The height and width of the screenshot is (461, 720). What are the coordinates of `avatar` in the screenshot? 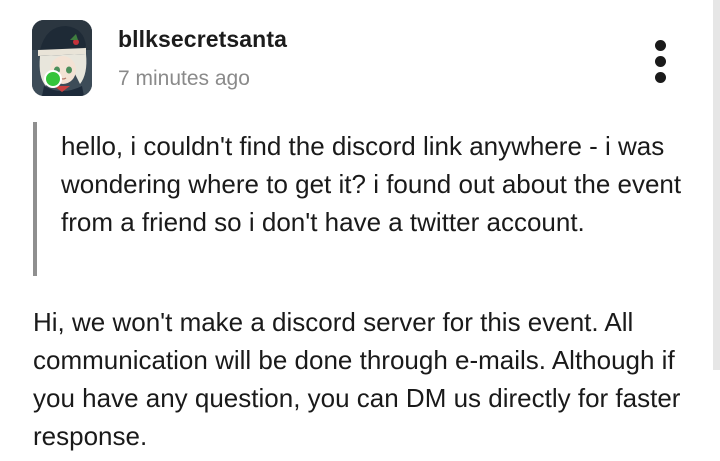 It's located at (62, 58).